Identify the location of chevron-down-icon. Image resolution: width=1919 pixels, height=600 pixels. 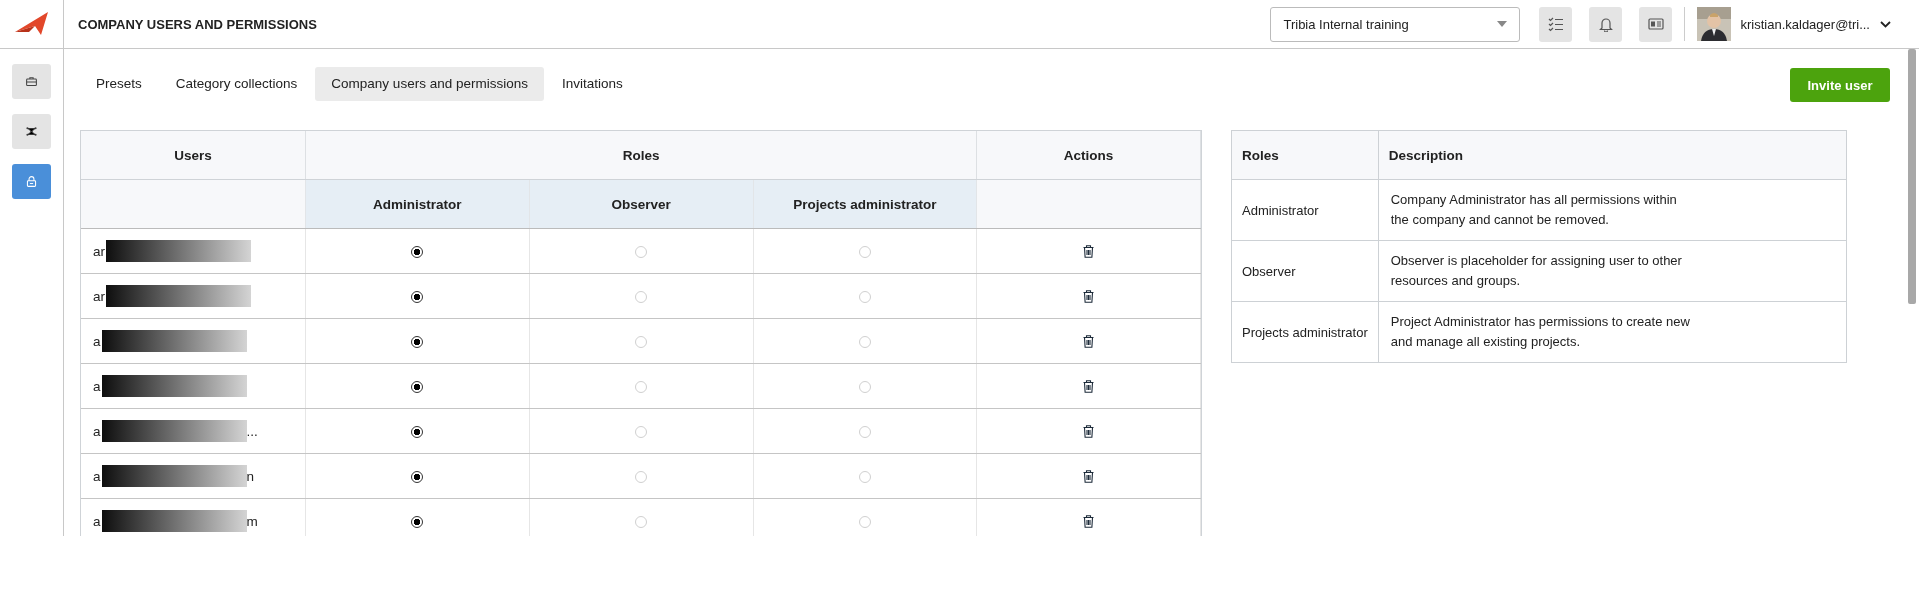
(1885, 24).